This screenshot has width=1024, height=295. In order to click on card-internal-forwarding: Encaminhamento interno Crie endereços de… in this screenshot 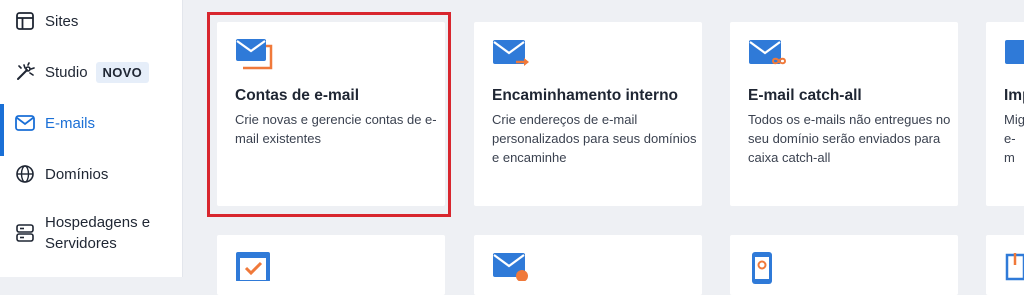, I will do `click(588, 114)`.